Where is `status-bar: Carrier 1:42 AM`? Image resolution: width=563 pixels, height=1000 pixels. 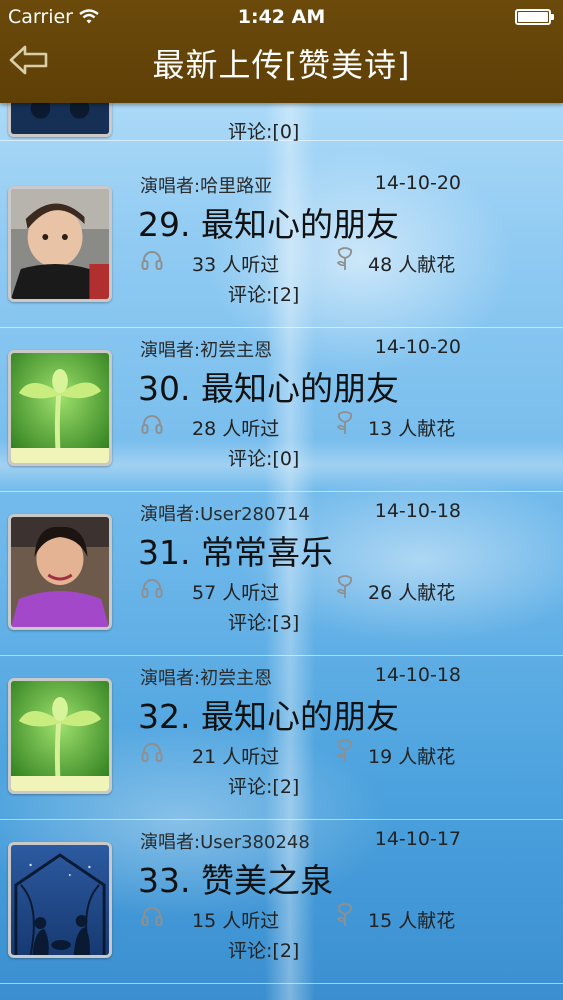
status-bar: Carrier 1:42 AM is located at coordinates (281, 17).